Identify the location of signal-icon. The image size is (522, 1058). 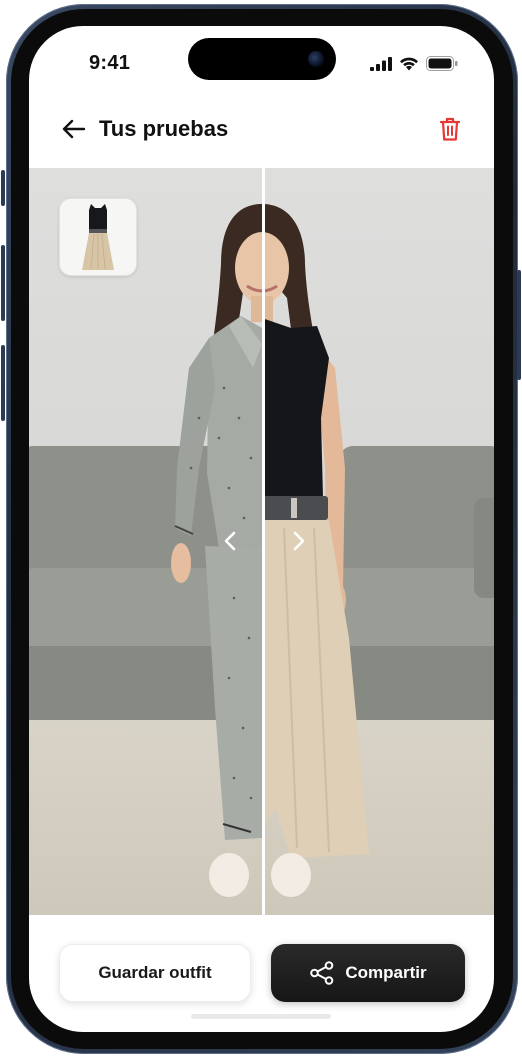
(381, 63).